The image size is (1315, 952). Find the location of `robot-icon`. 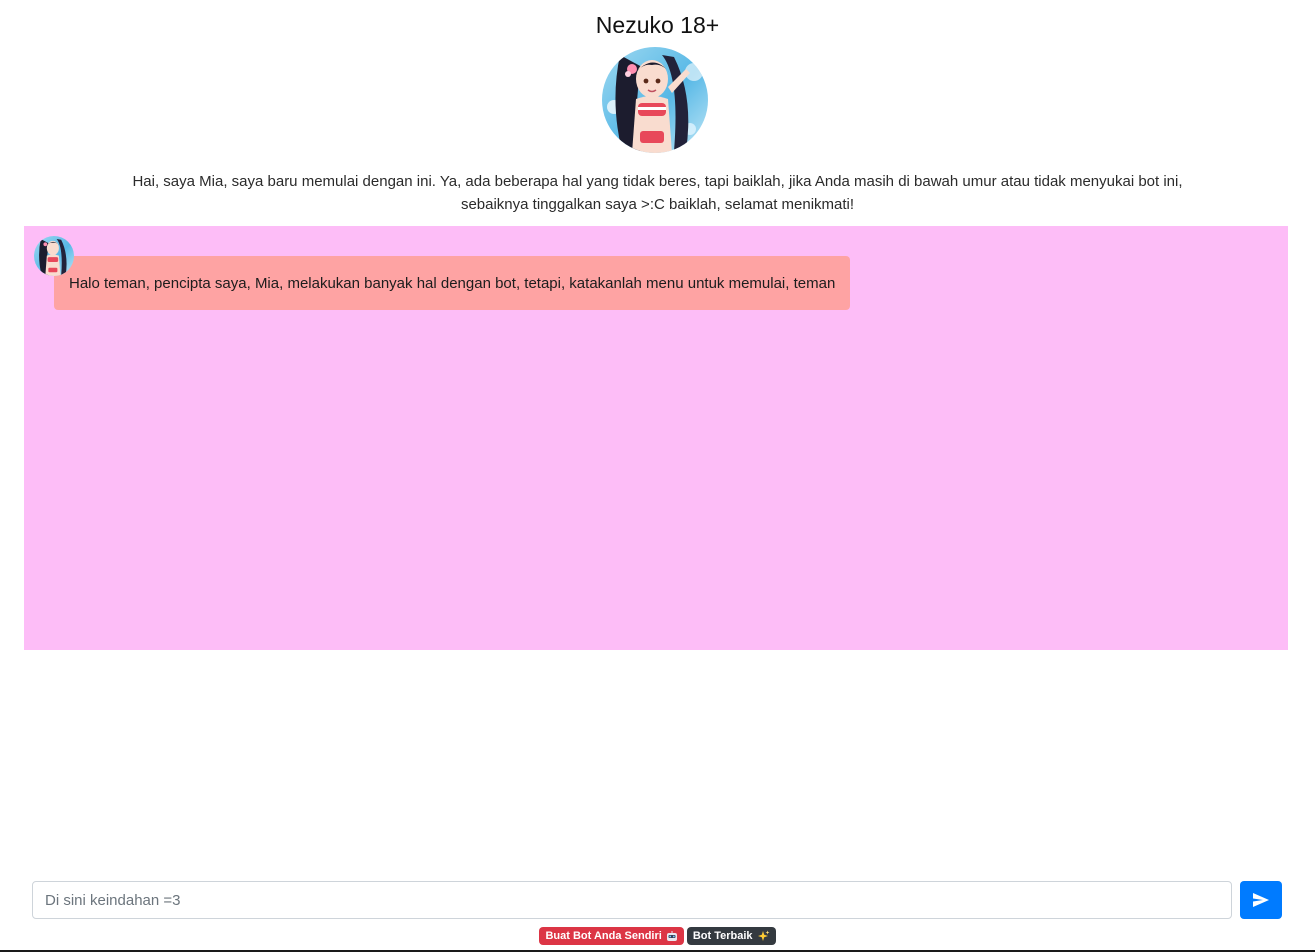

robot-icon is located at coordinates (671, 936).